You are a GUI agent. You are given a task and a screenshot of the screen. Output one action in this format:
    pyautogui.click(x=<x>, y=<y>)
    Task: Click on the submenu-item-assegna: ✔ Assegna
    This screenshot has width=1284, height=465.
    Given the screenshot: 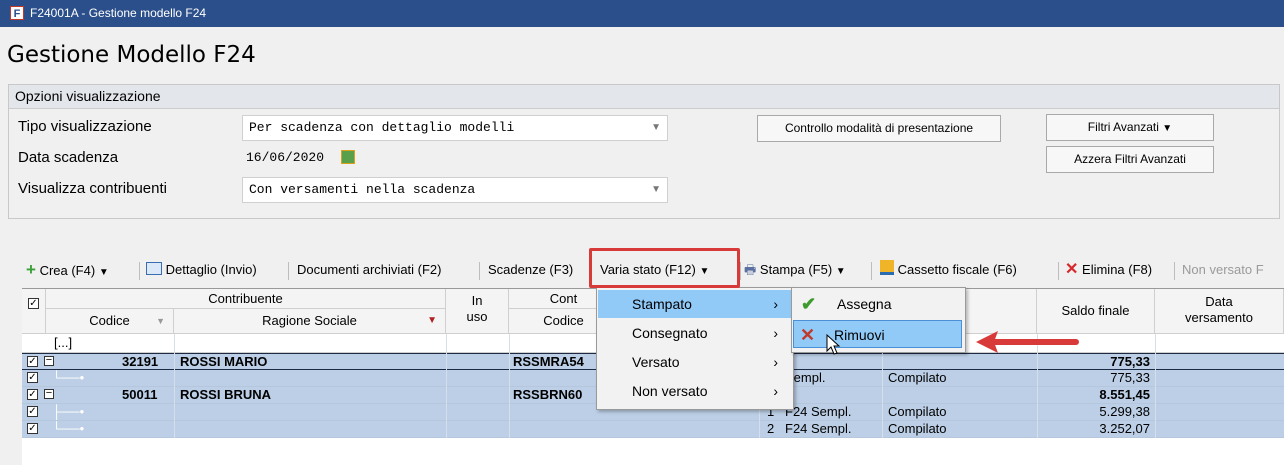 What is the action you would take?
    pyautogui.click(x=878, y=304)
    